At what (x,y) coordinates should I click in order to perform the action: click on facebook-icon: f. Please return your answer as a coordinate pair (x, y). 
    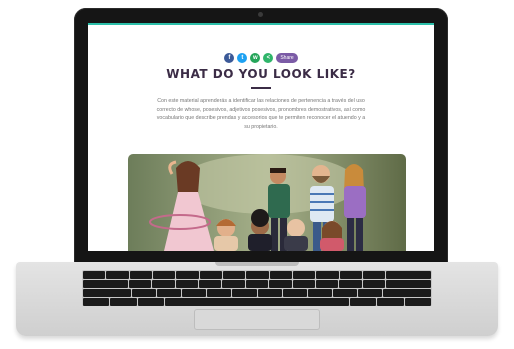
    Looking at the image, I should click on (229, 58).